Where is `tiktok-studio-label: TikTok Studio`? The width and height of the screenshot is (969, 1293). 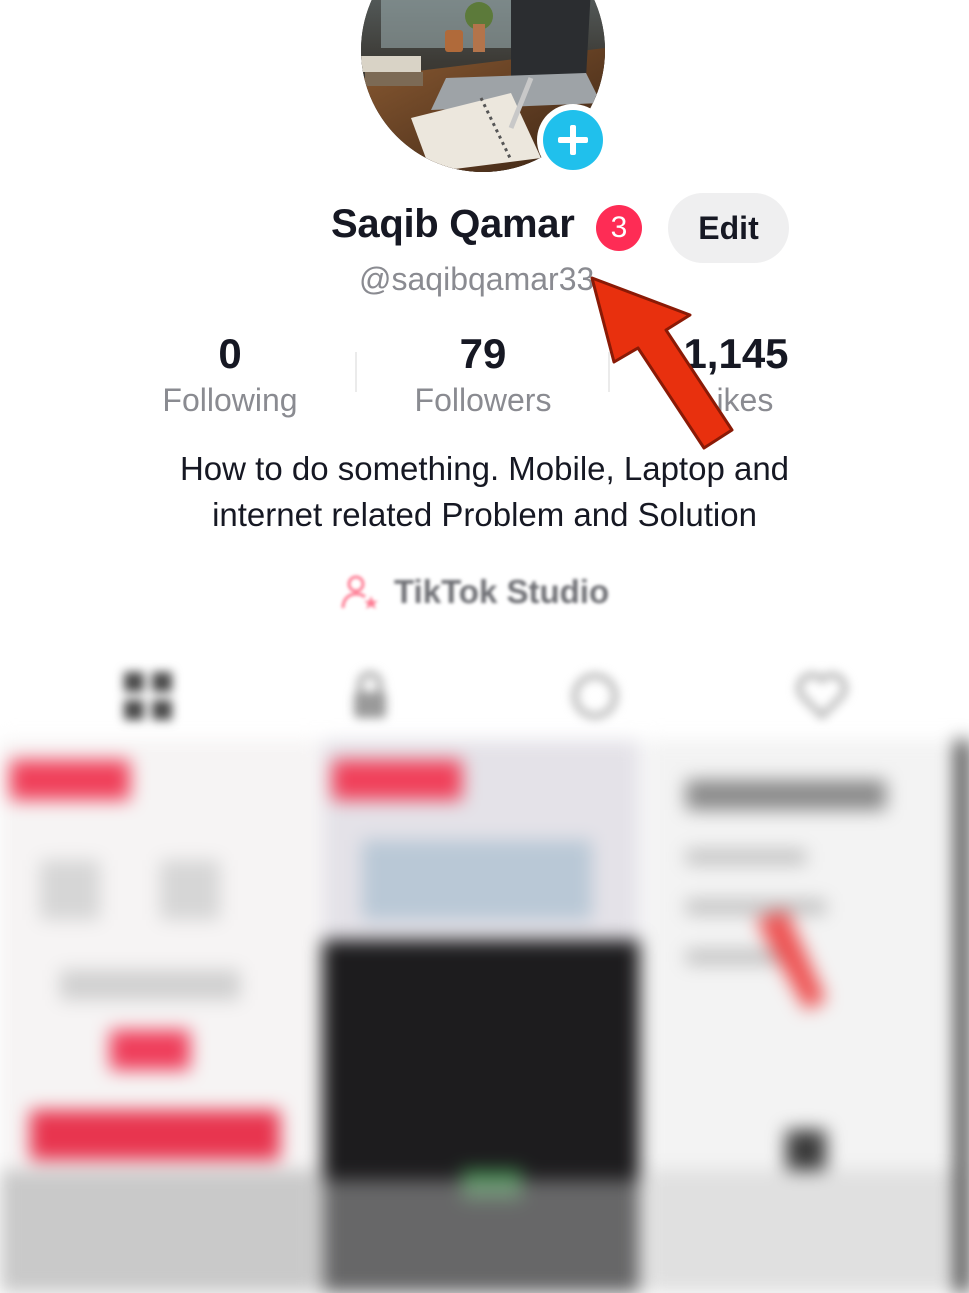
tiktok-studio-label: TikTok Studio is located at coordinates (502, 591).